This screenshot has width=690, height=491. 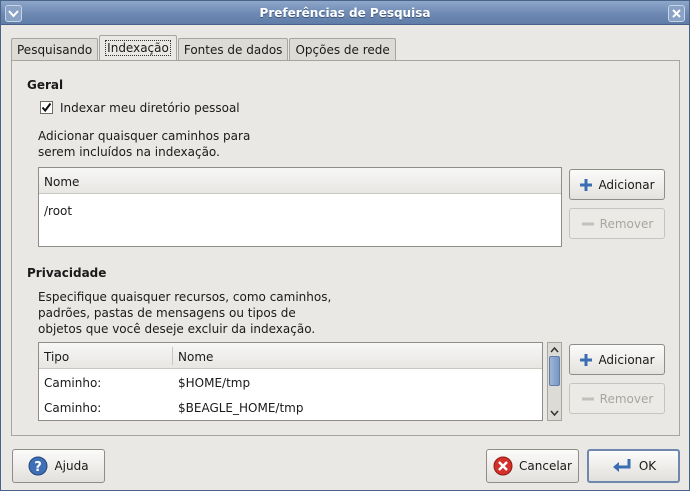 I want to click on help-button: ? Ajuda, so click(x=58, y=466).